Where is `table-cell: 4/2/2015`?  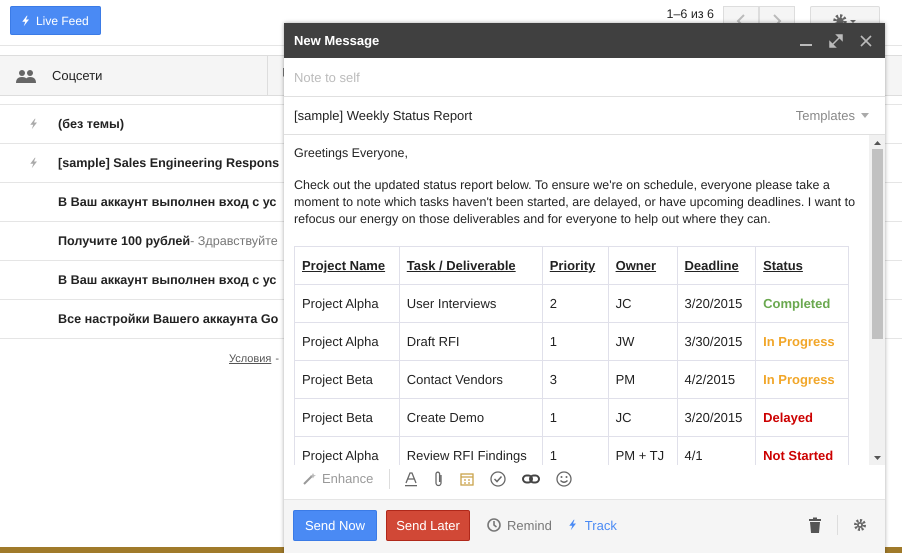
table-cell: 4/2/2015 is located at coordinates (716, 379).